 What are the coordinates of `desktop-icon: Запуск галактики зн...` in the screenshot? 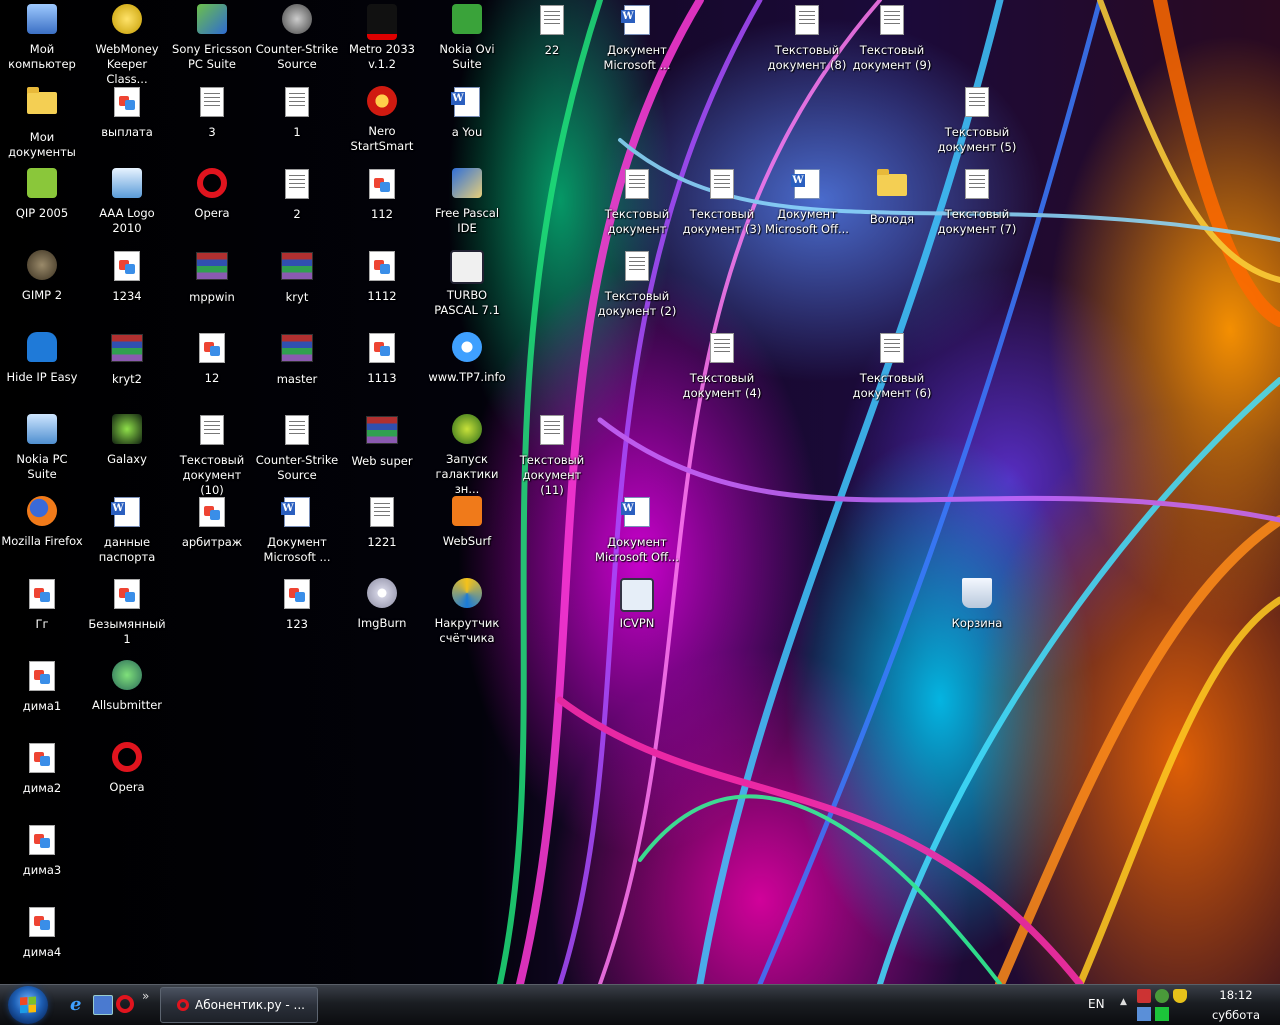 It's located at (467, 454).